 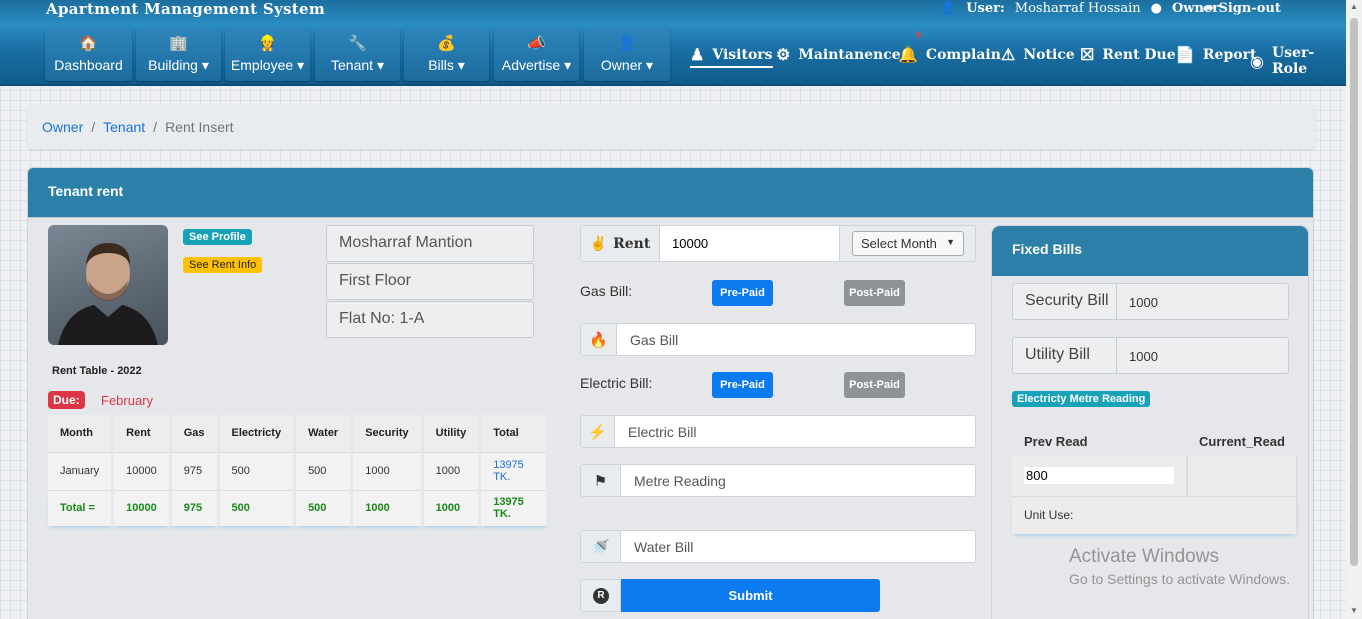 I want to click on complain-count-badge: 0, so click(x=919, y=35).